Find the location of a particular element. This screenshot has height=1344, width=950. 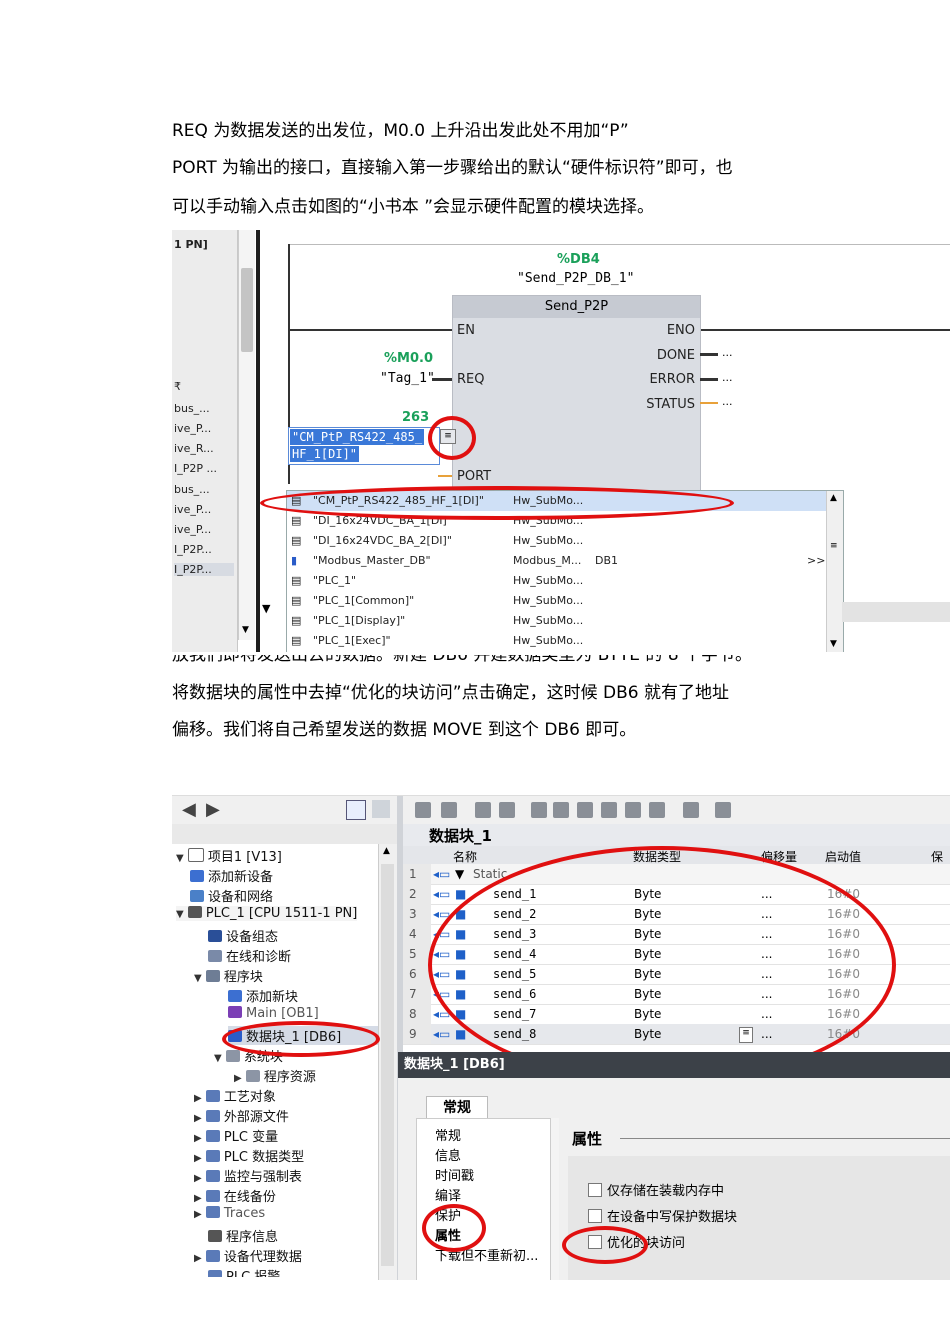

nav-item: 时间戳 is located at coordinates (454, 1174).